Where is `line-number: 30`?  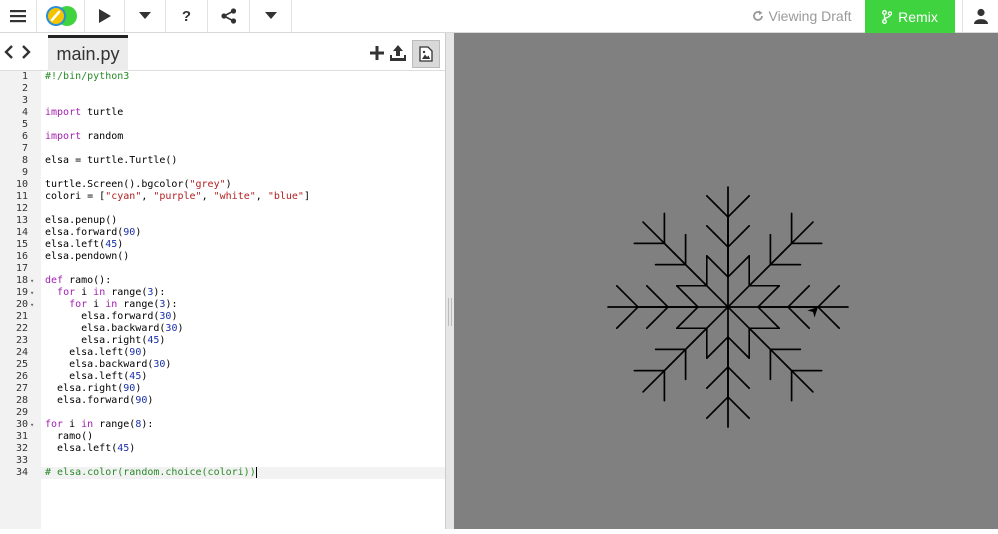 line-number: 30 is located at coordinates (21, 424).